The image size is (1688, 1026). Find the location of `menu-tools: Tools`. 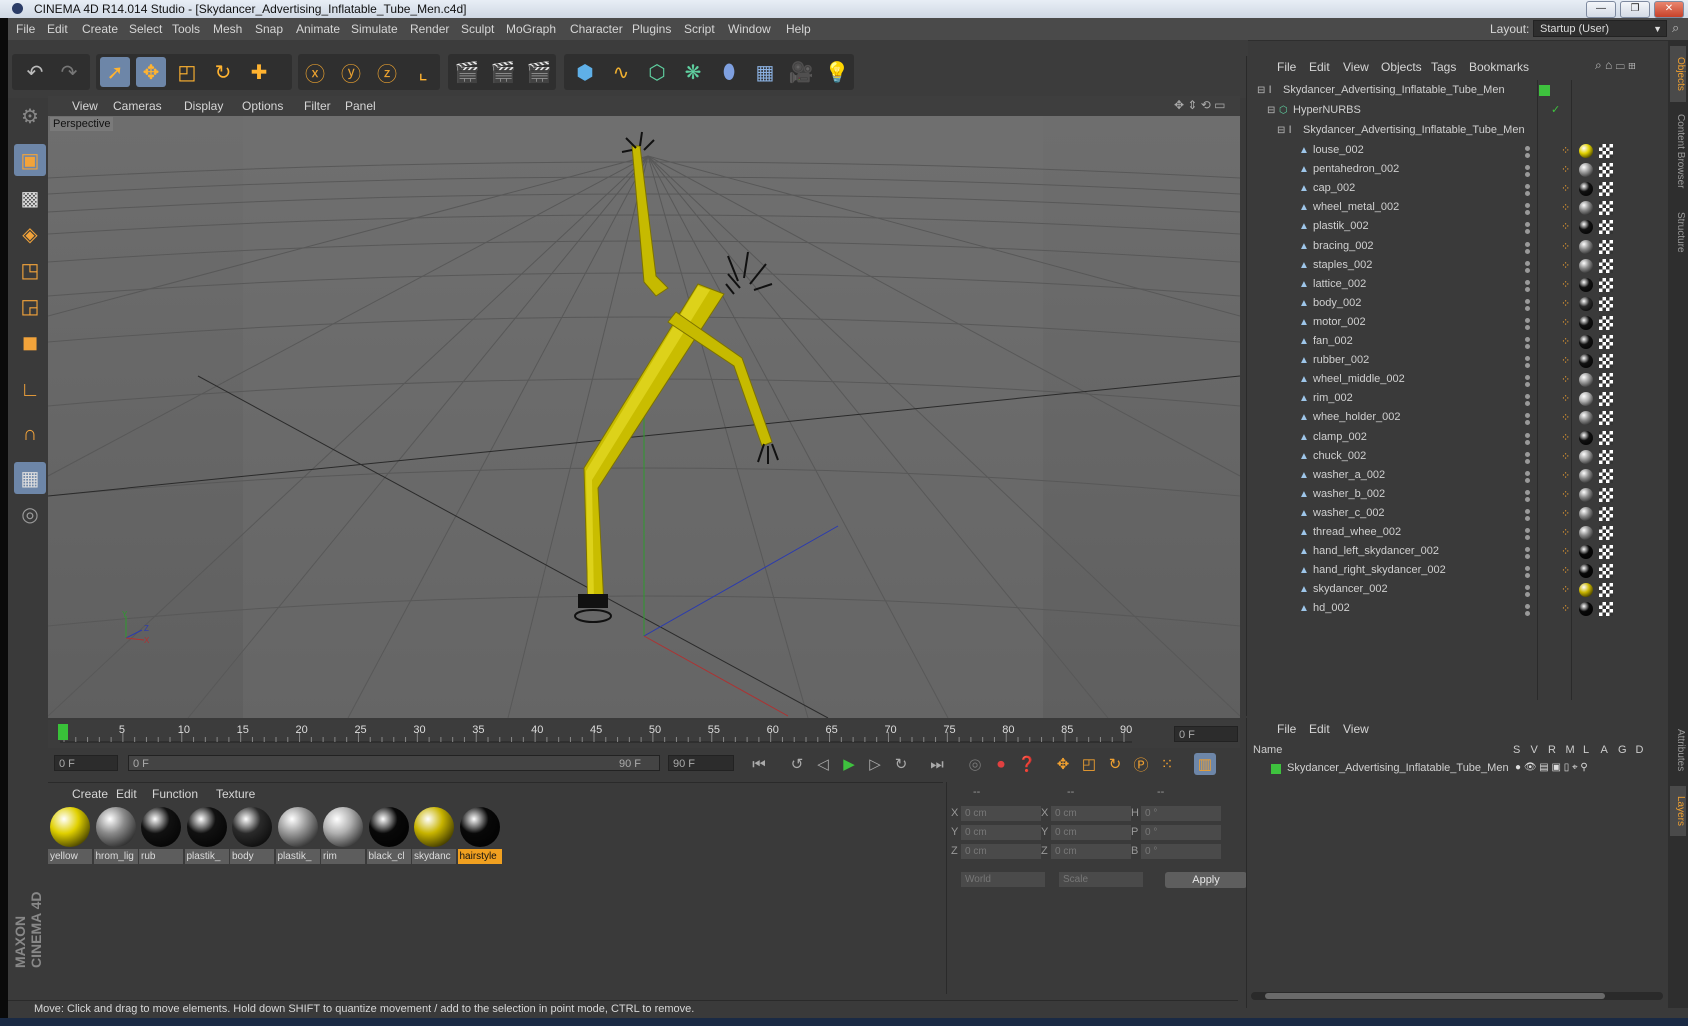

menu-tools: Tools is located at coordinates (186, 29).